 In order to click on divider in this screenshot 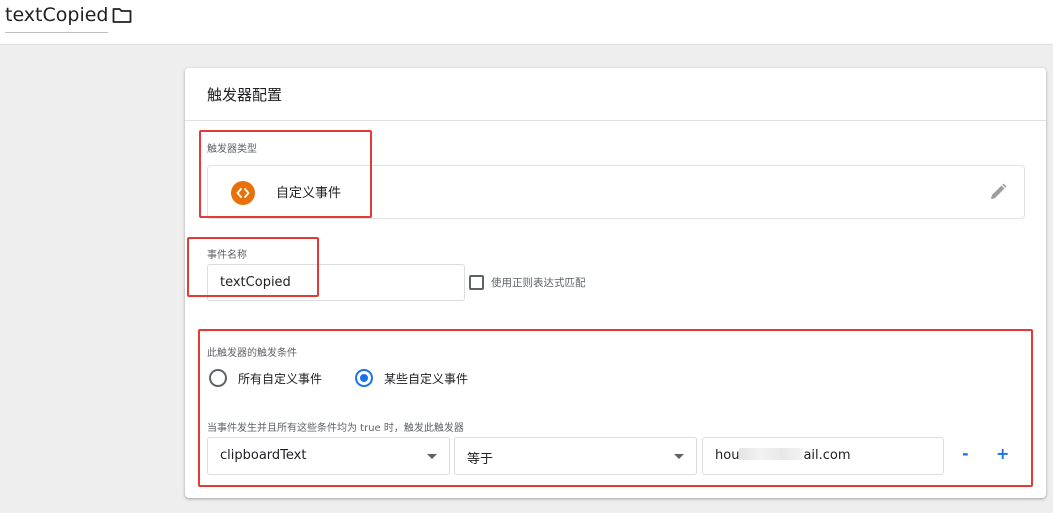, I will do `click(615, 120)`.